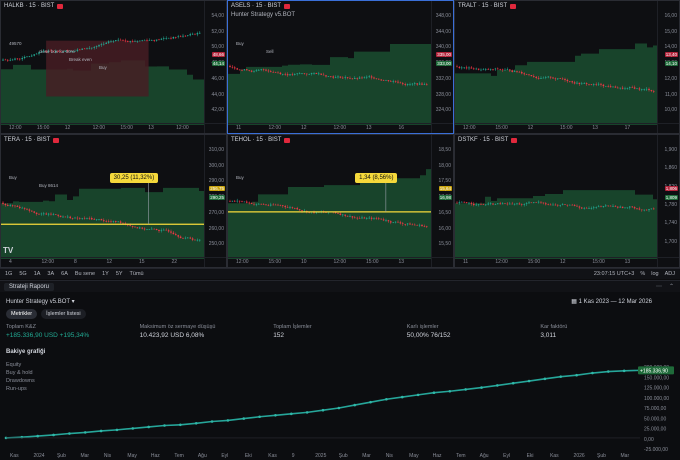 The width and height of the screenshot is (680, 460). Describe the element at coordinates (598, 262) in the screenshot. I see `time-tick: 15:00` at that location.